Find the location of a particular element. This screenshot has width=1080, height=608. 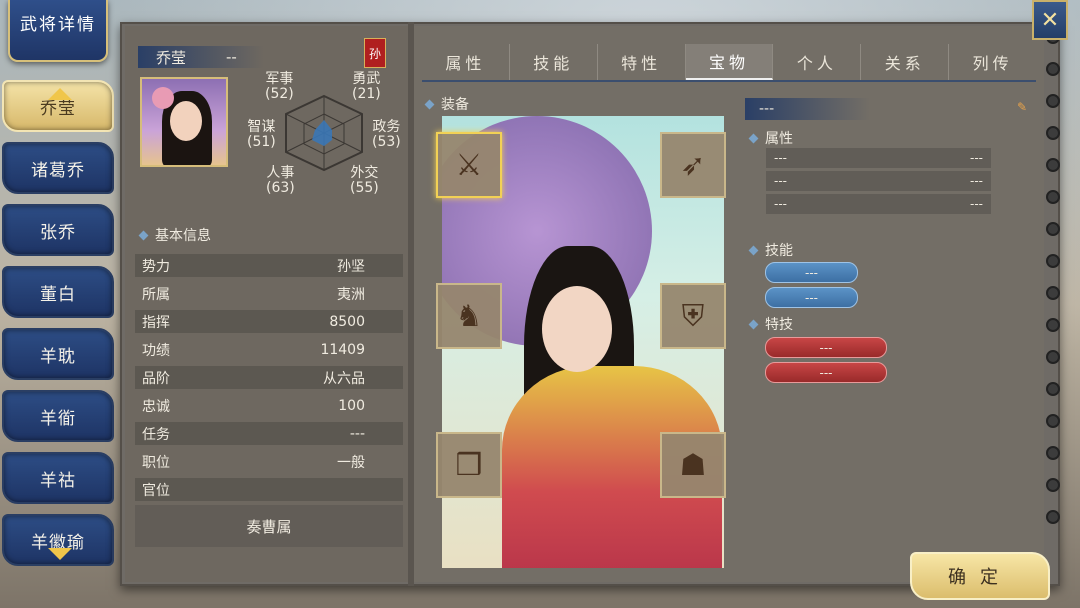

horse-icon: ♞ is located at coordinates (469, 316).